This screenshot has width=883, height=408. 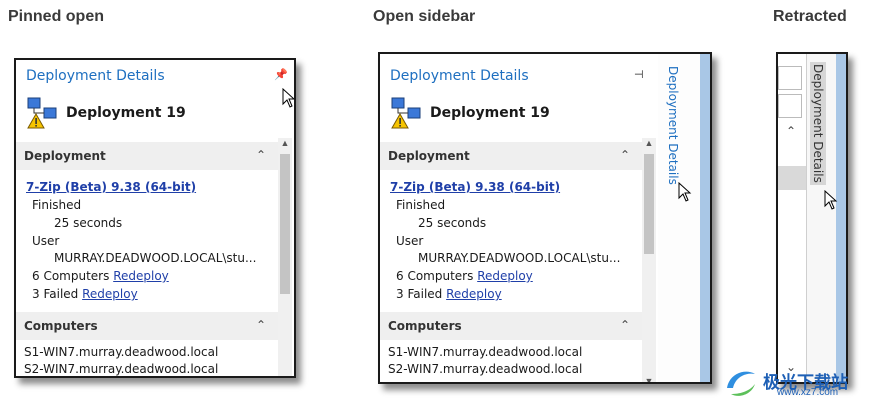 What do you see at coordinates (56, 16) in the screenshot?
I see `caption-pinned-open: Pinned open` at bounding box center [56, 16].